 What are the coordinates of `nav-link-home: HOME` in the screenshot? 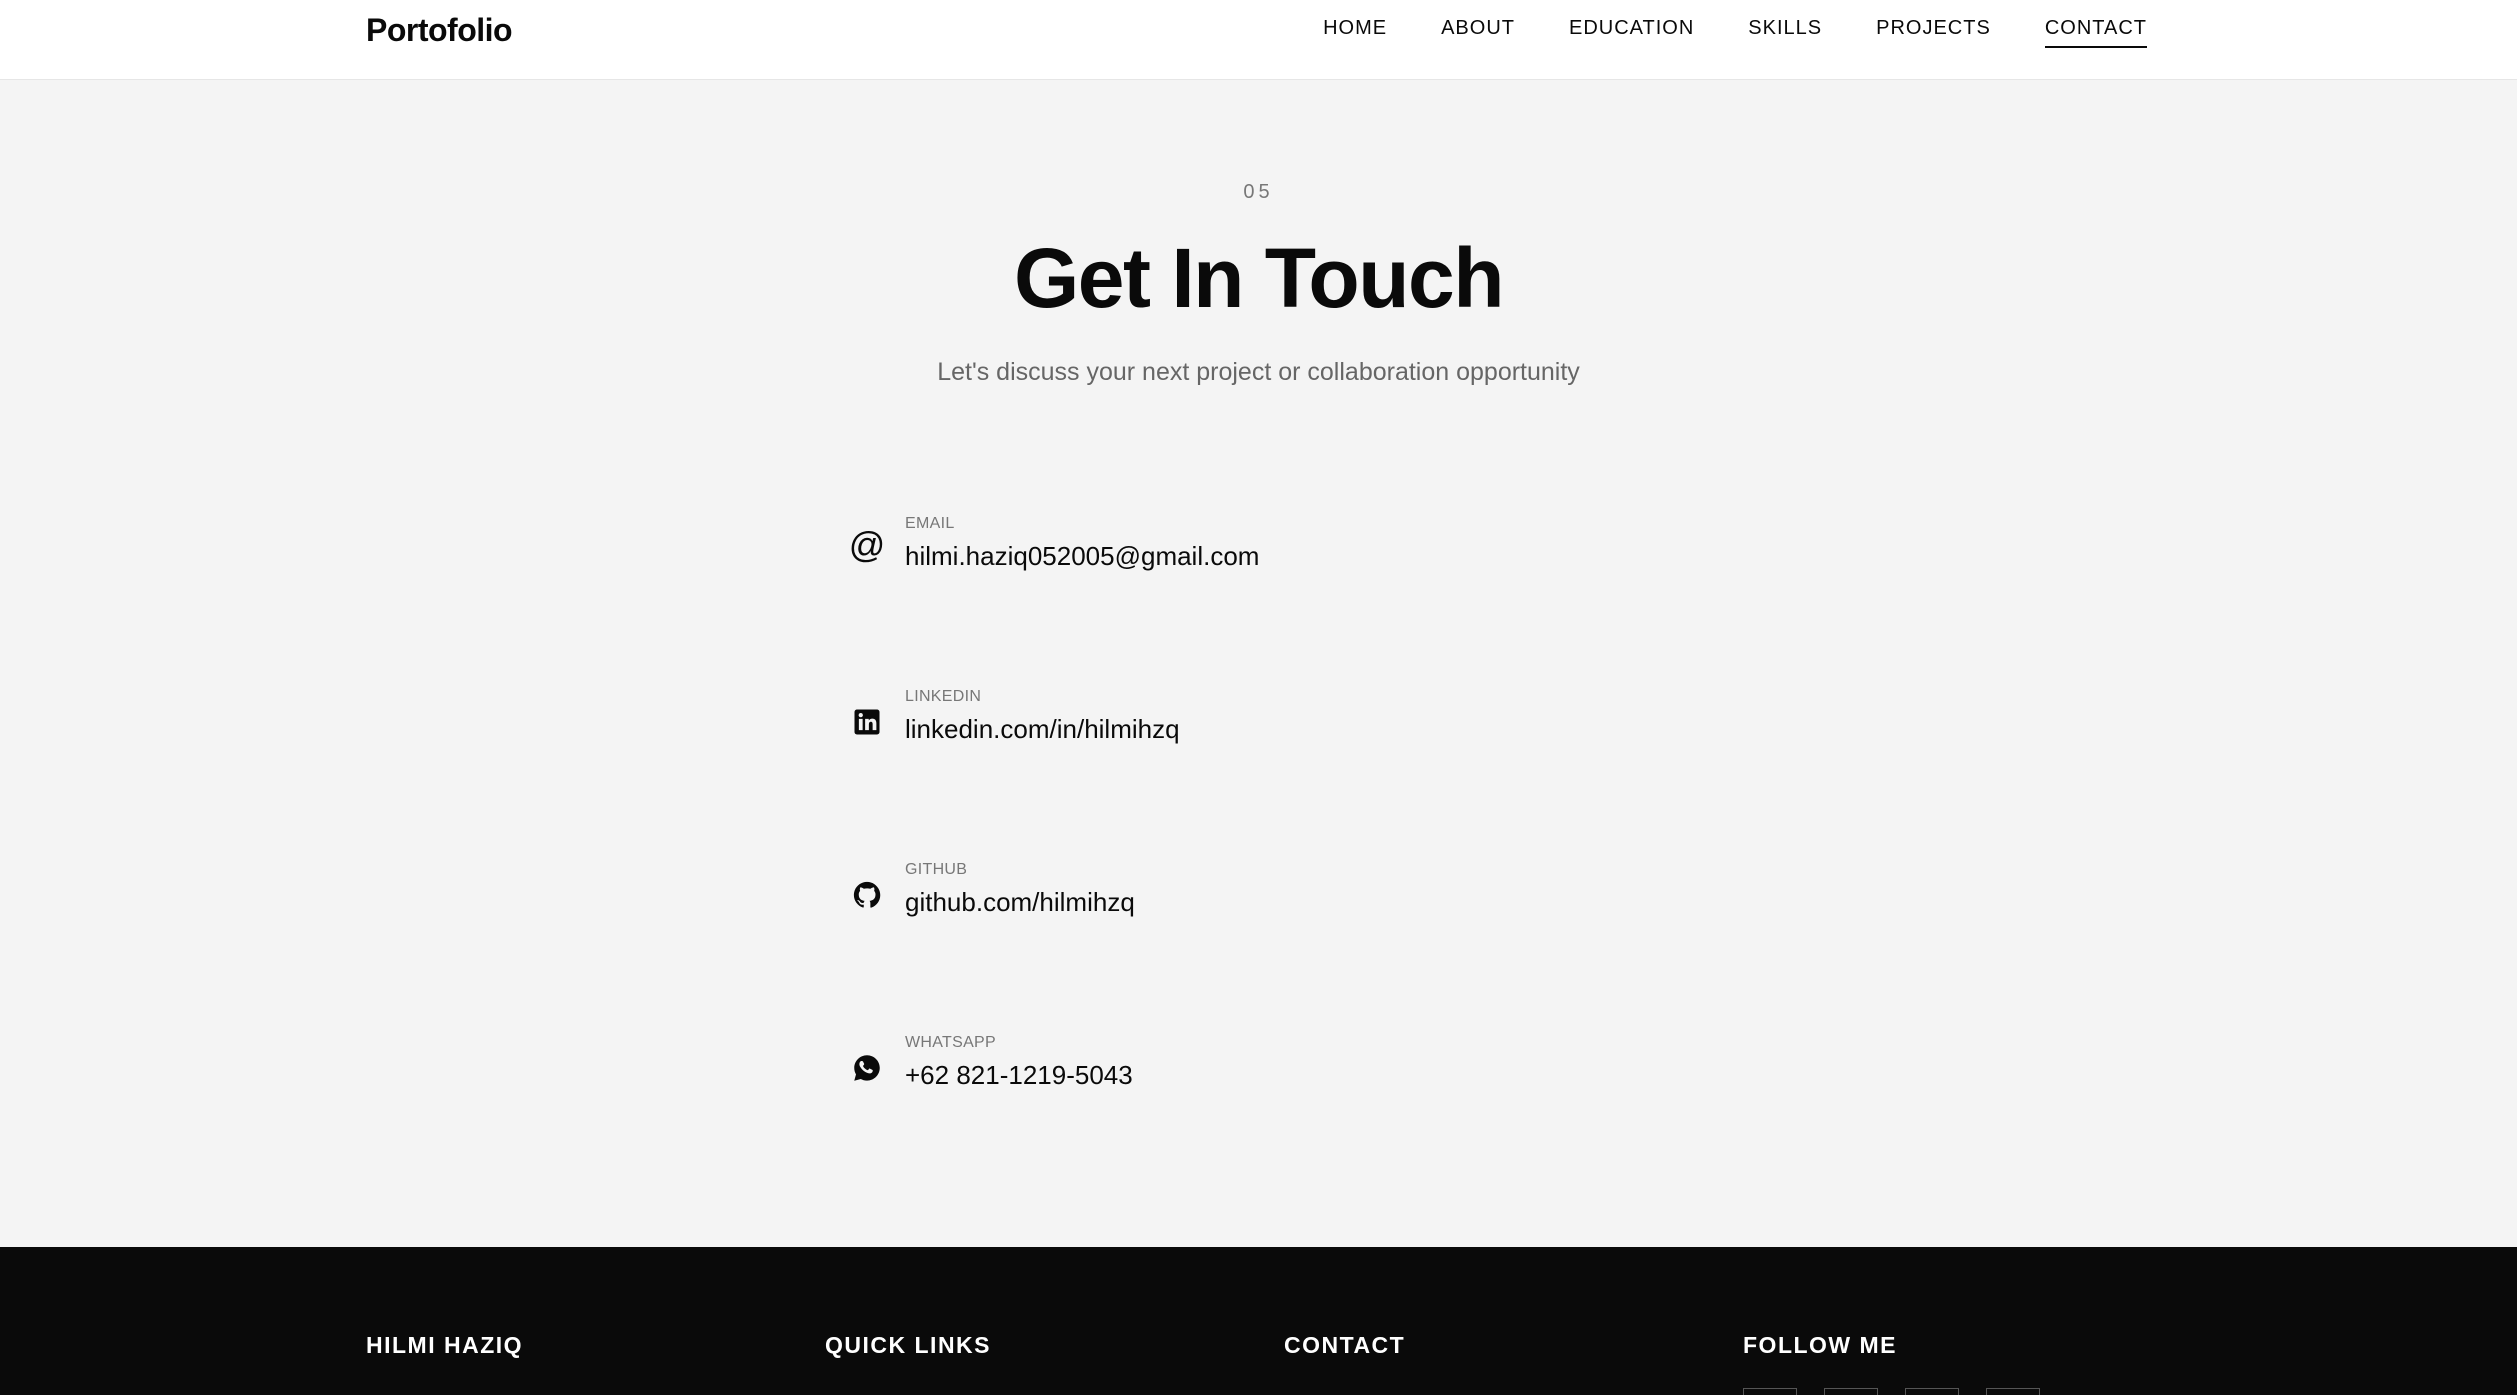 It's located at (1355, 32).